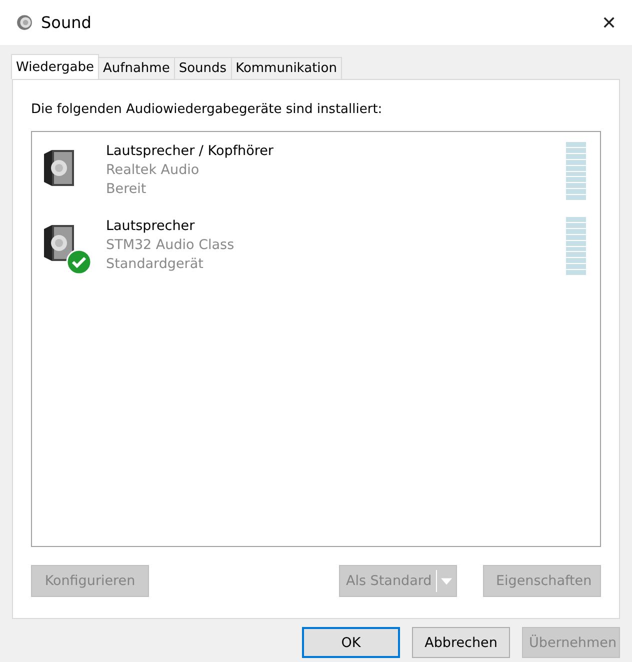 This screenshot has width=632, height=662. I want to click on dialog-button: Abbrechen, so click(461, 642).